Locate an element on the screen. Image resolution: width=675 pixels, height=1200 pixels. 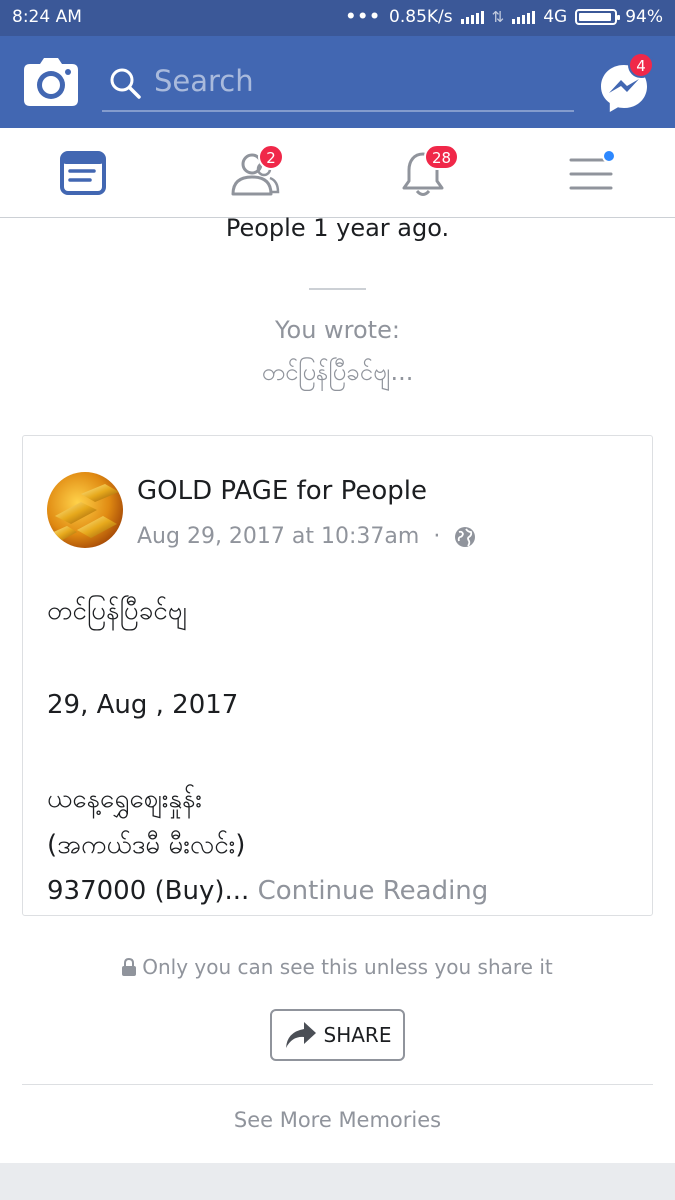
post-timestamp: Aug 29, 2017 at 10:37am is located at coordinates (278, 536).